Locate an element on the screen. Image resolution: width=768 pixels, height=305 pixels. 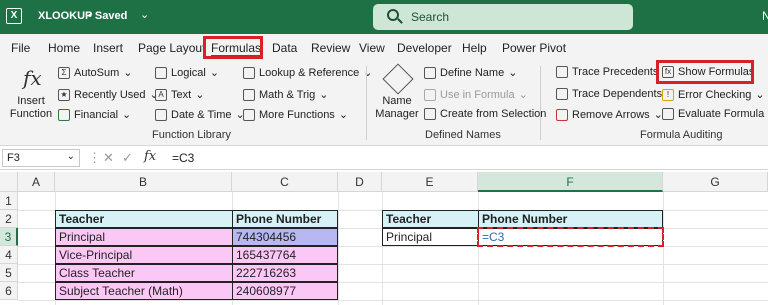
table2-header-phone: Phone Number is located at coordinates (570, 219).